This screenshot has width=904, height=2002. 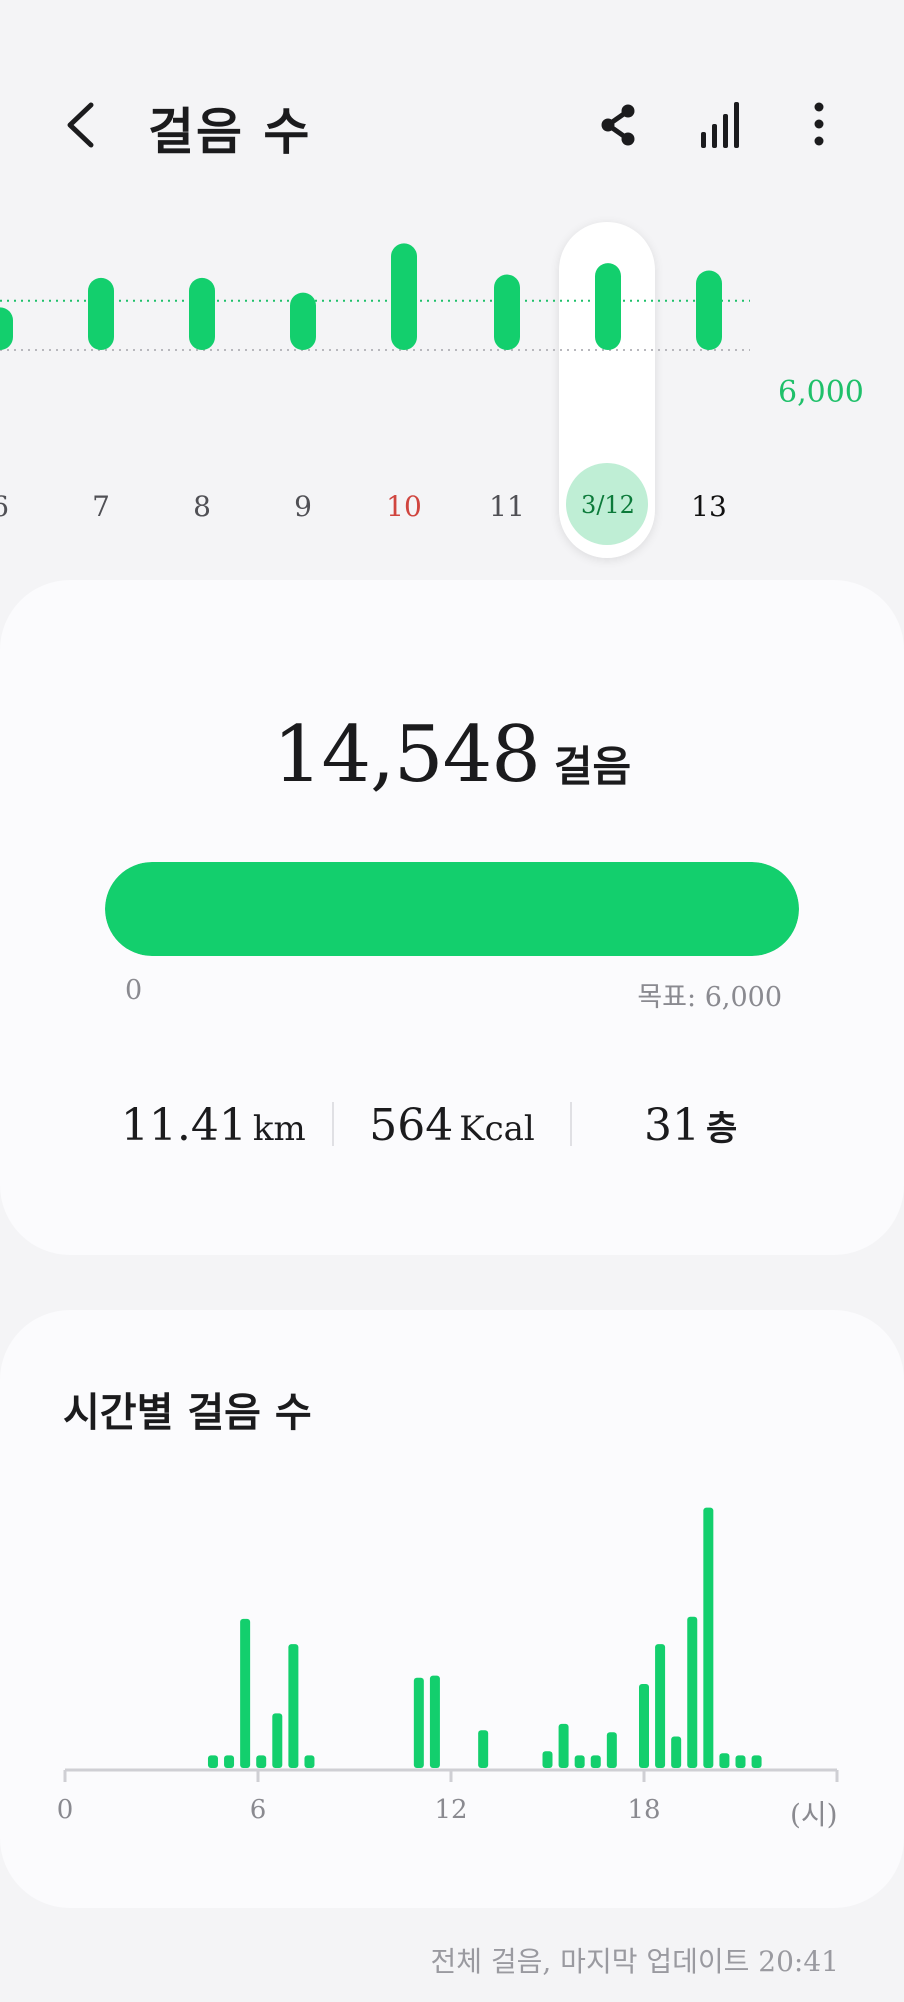 I want to click on steps-unit: 걸음, so click(x=592, y=766).